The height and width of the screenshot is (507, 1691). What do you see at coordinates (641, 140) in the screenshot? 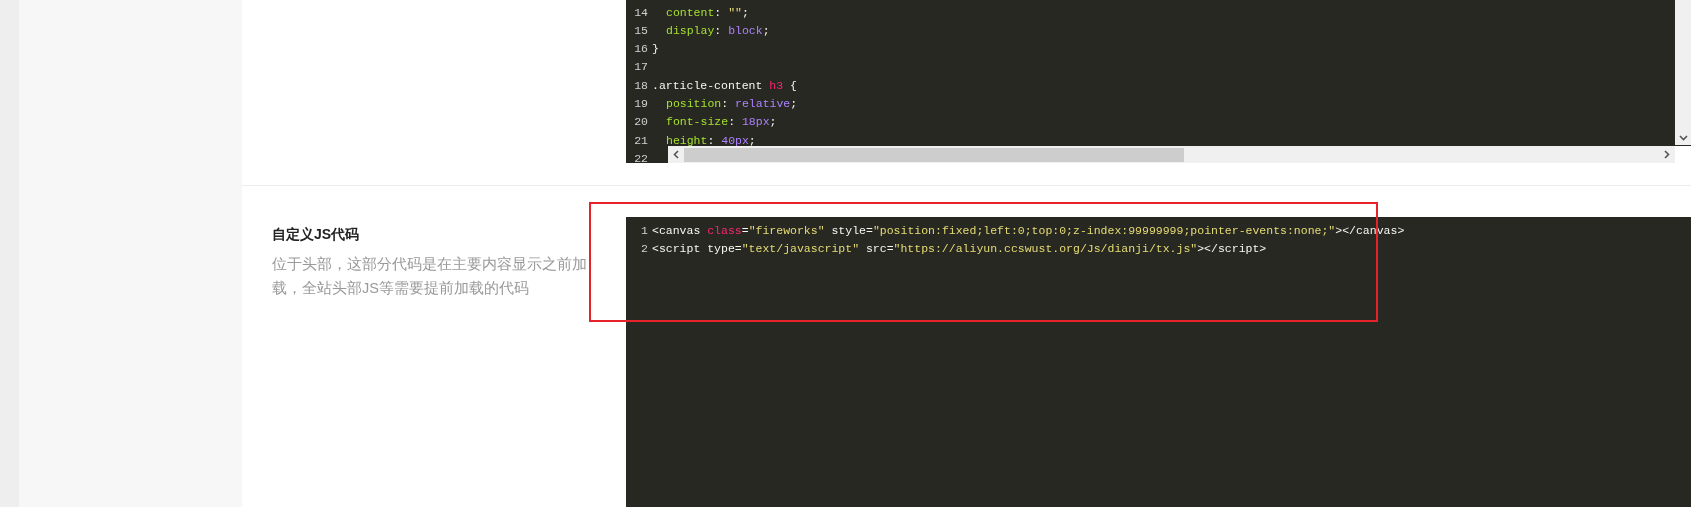
I see `line-number: 21` at bounding box center [641, 140].